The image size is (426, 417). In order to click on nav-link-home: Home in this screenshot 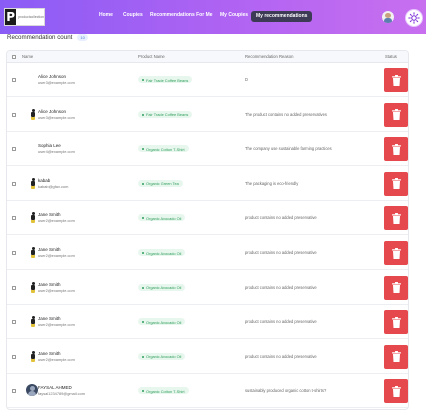, I will do `click(106, 15)`.